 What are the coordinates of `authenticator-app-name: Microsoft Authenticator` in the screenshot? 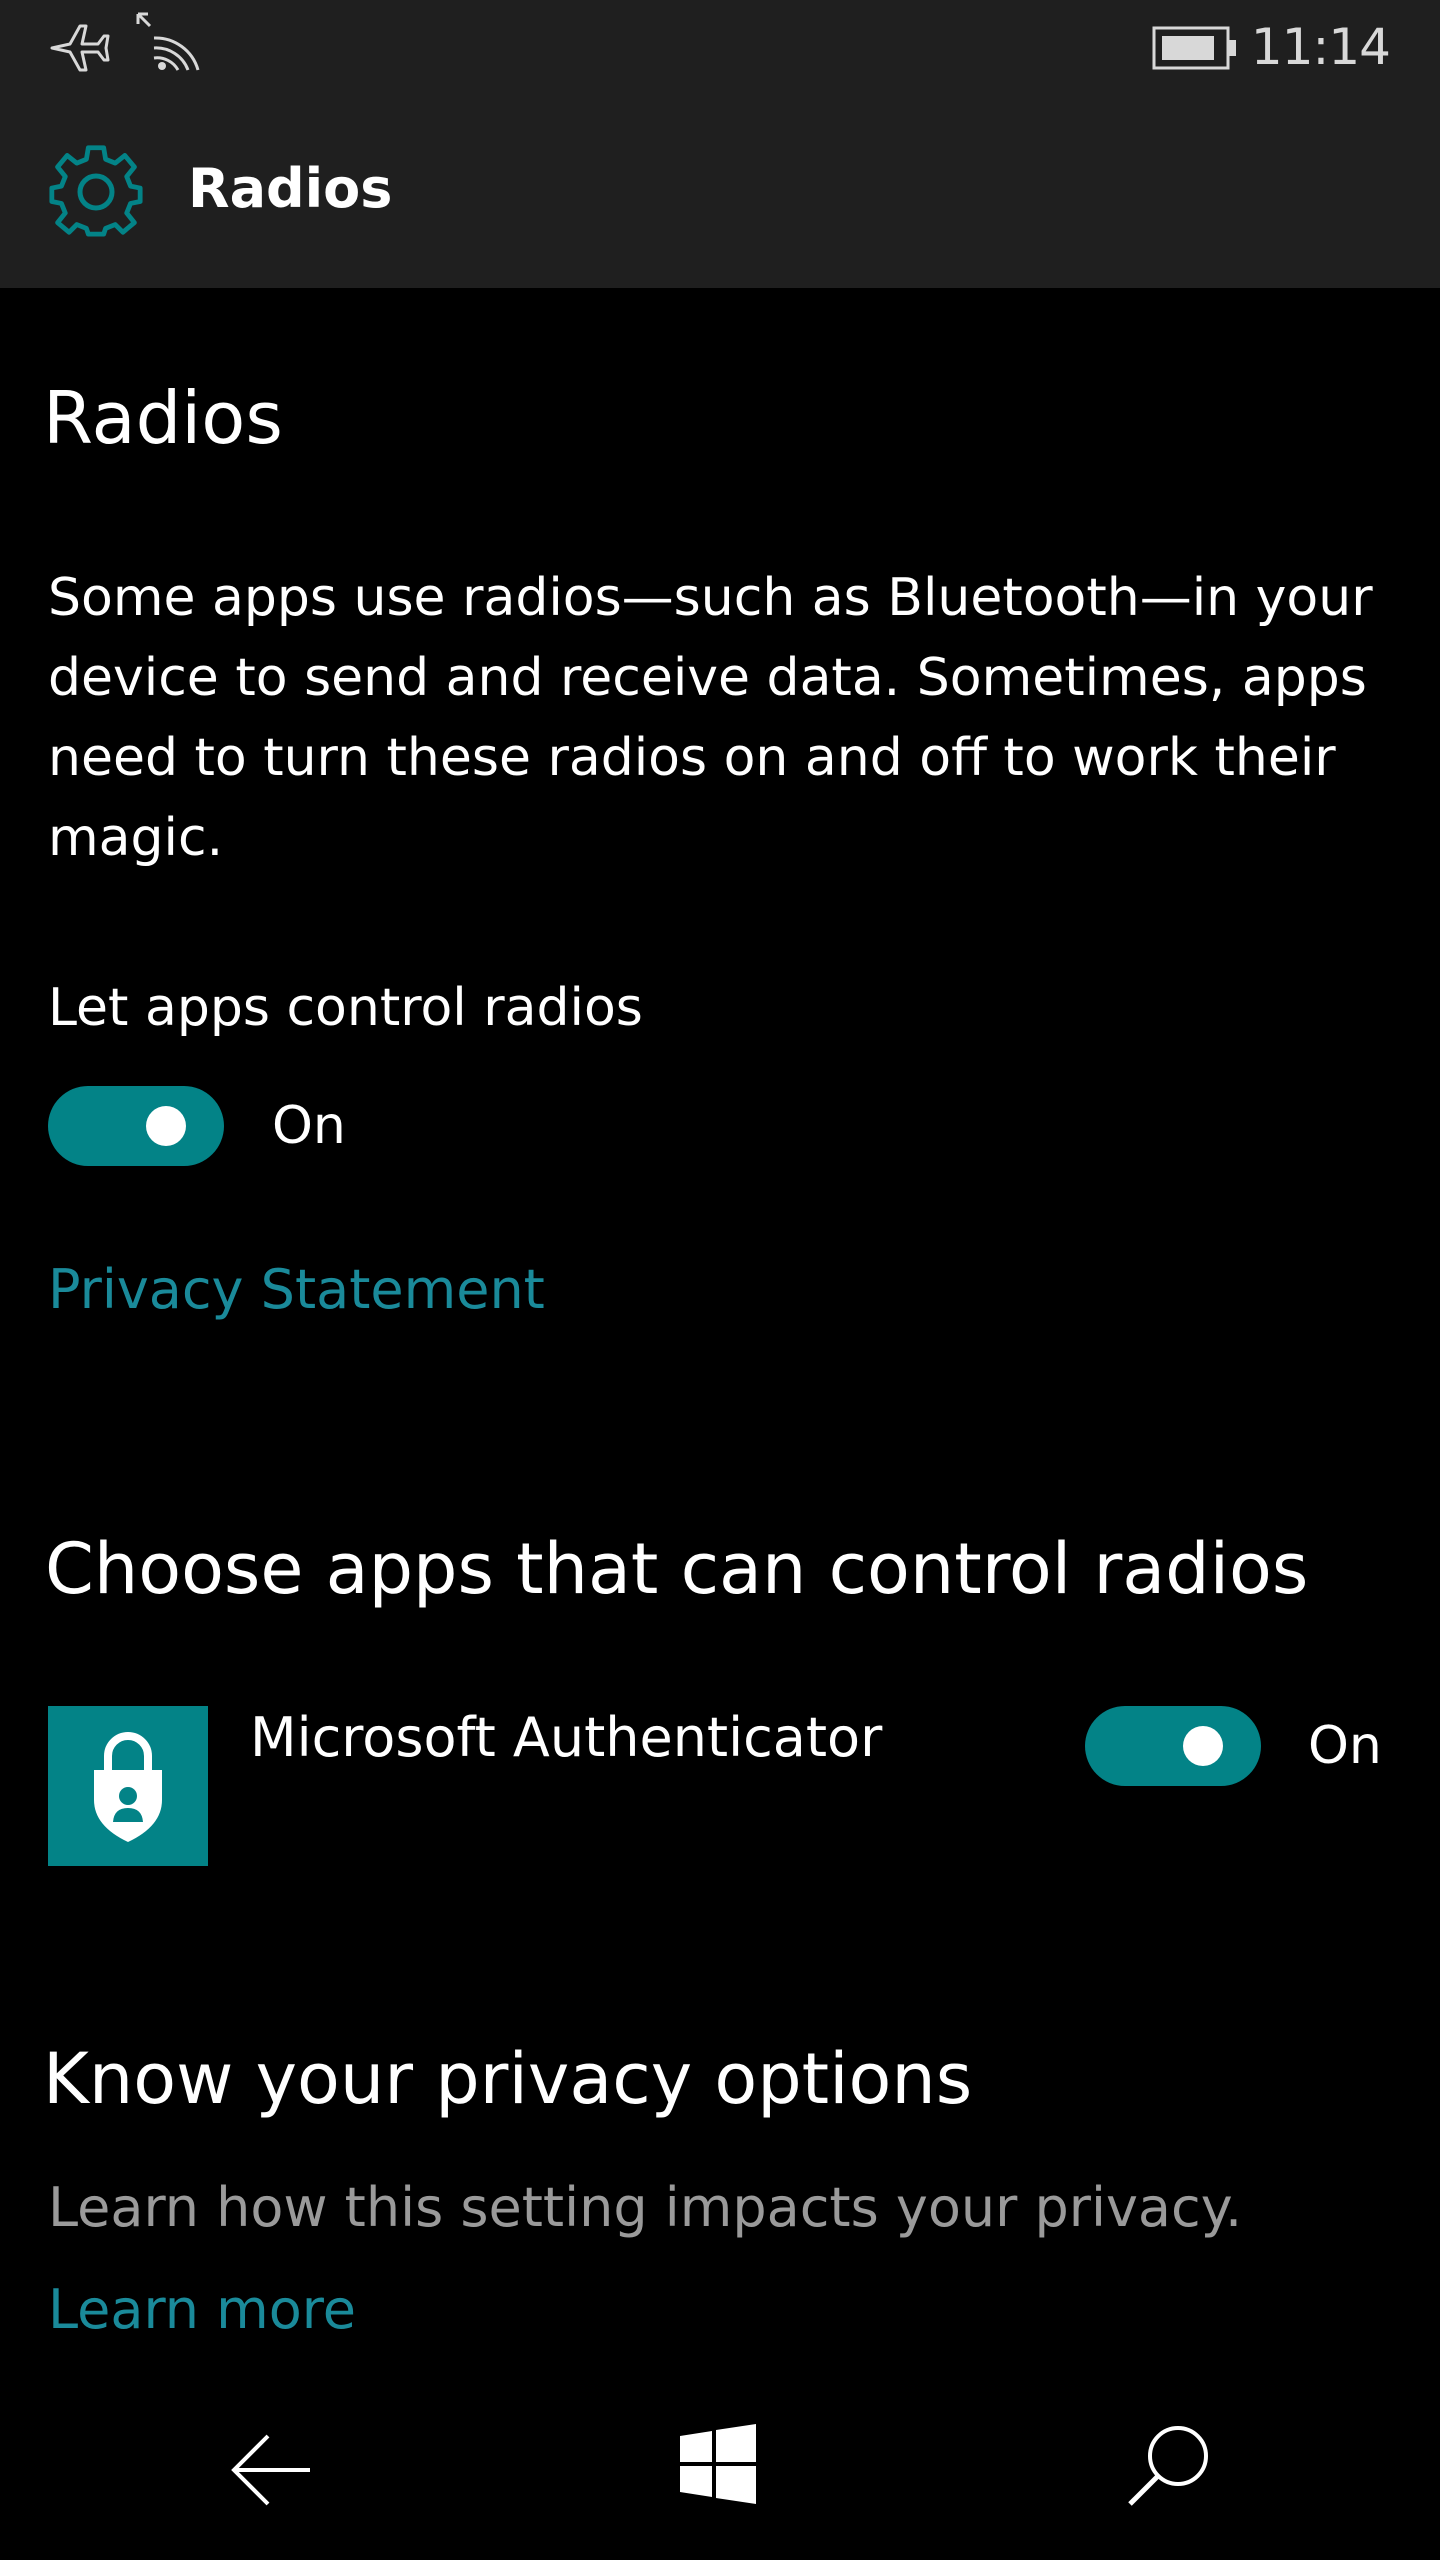 It's located at (566, 1737).